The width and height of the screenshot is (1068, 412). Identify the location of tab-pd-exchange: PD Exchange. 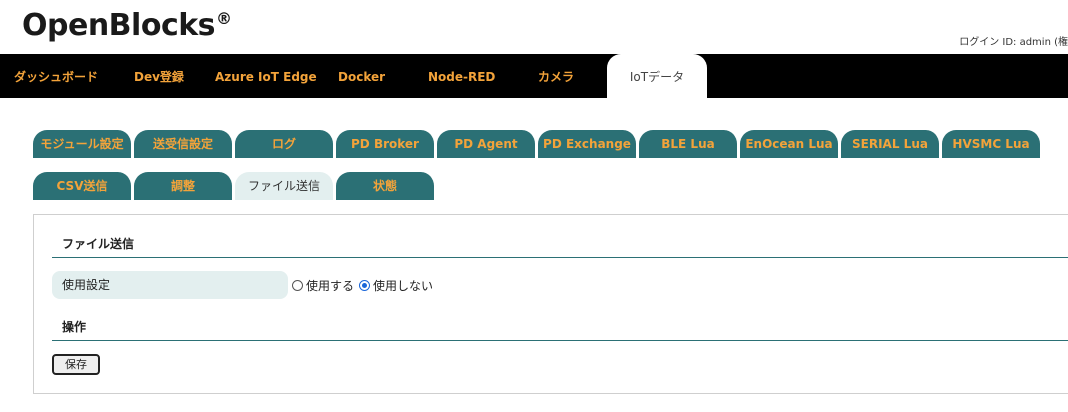
(587, 144).